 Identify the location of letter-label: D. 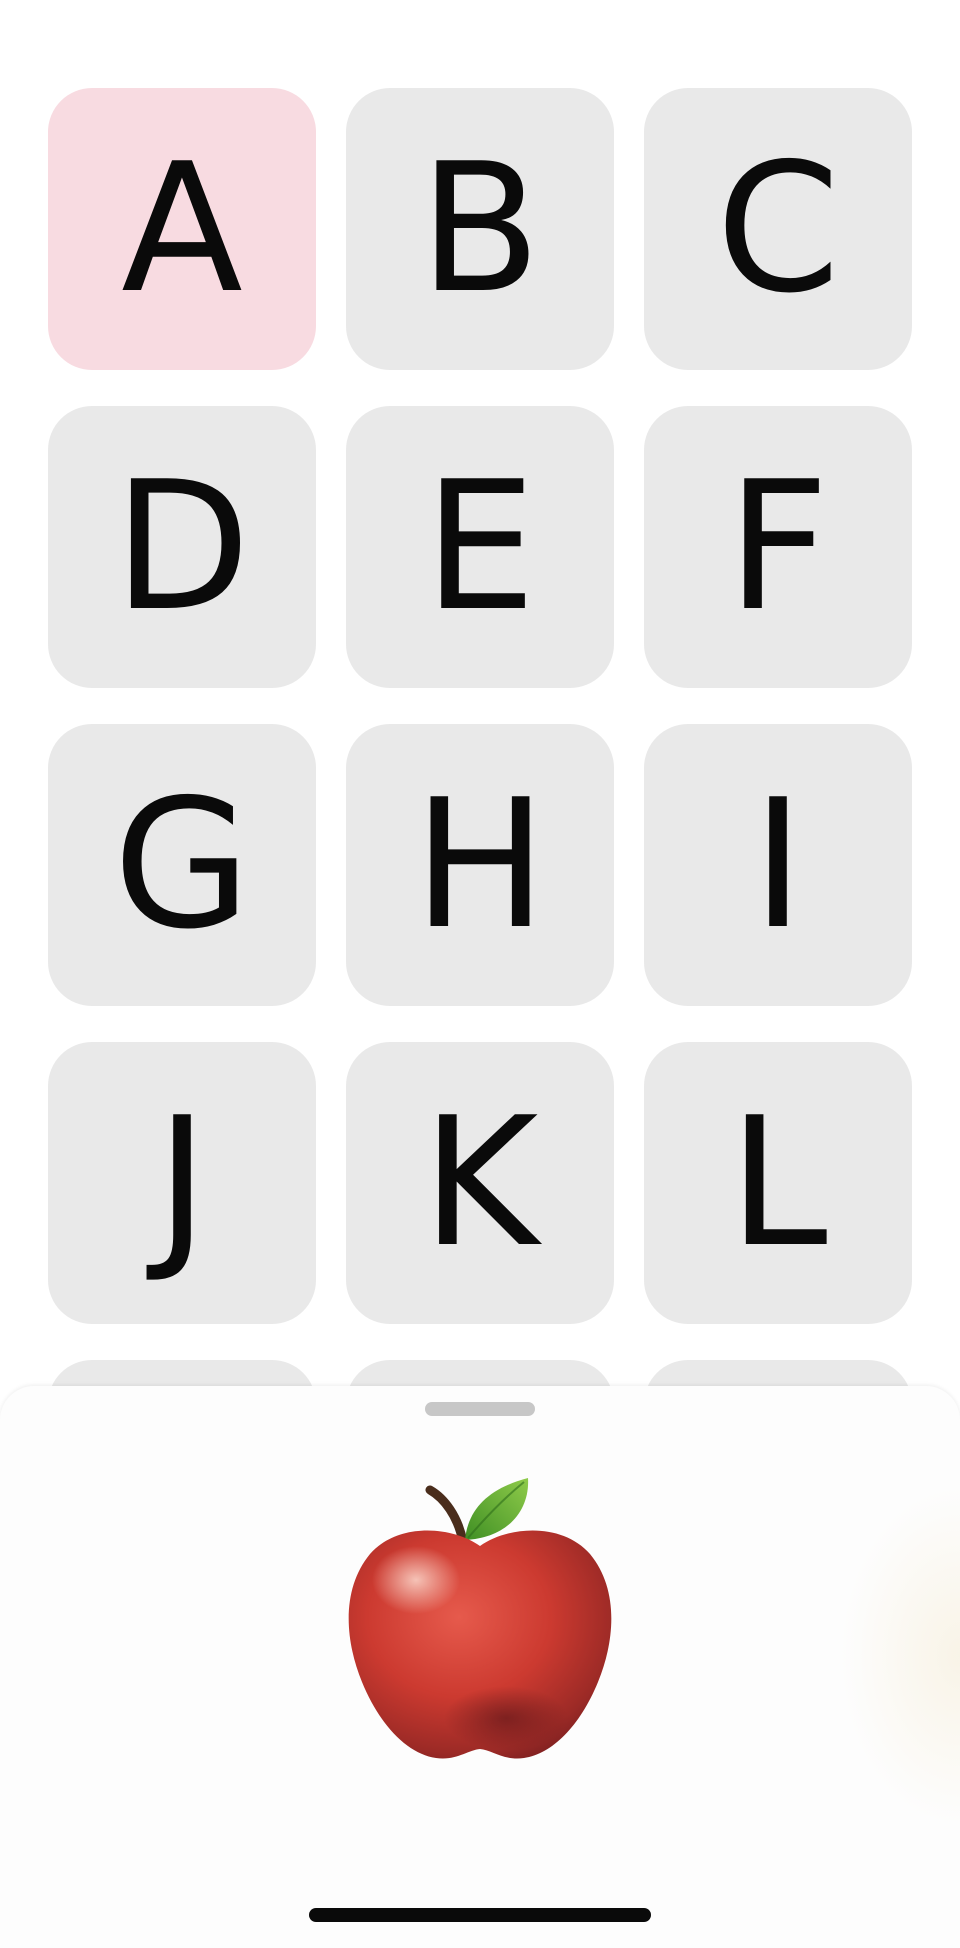
(182, 546).